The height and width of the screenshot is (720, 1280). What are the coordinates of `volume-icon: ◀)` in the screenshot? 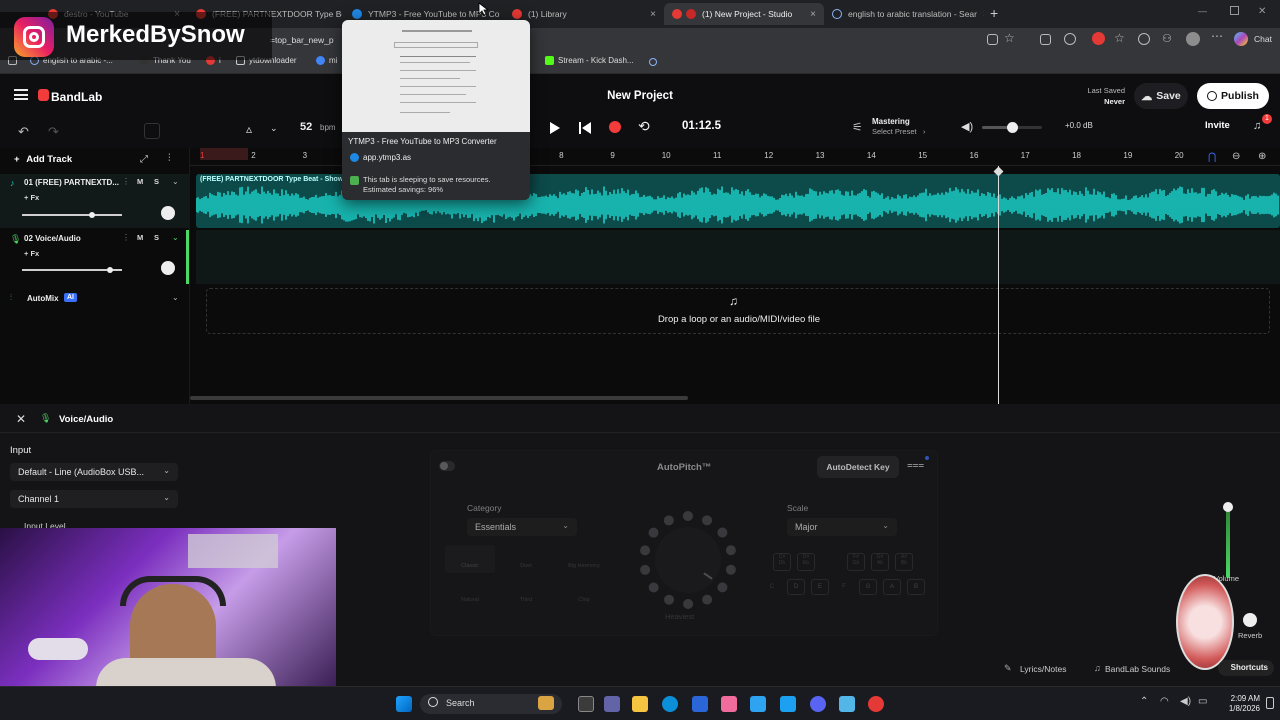 It's located at (1185, 701).